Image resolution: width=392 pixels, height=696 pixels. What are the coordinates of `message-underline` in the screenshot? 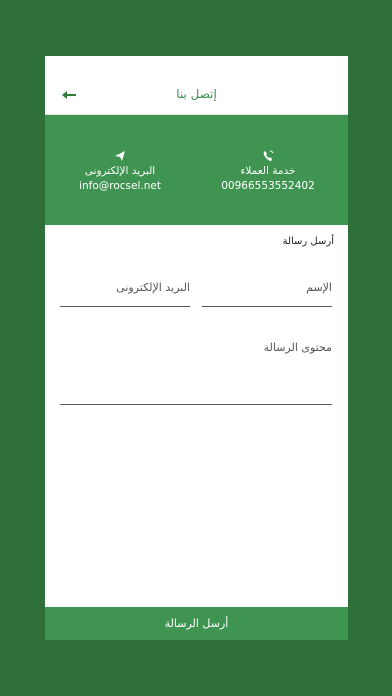 It's located at (196, 404).